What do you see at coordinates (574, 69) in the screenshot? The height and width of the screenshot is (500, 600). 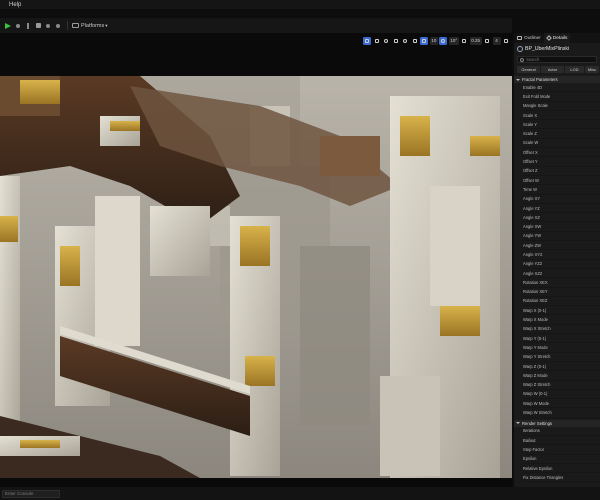 I see `filter-lod: LOD` at bounding box center [574, 69].